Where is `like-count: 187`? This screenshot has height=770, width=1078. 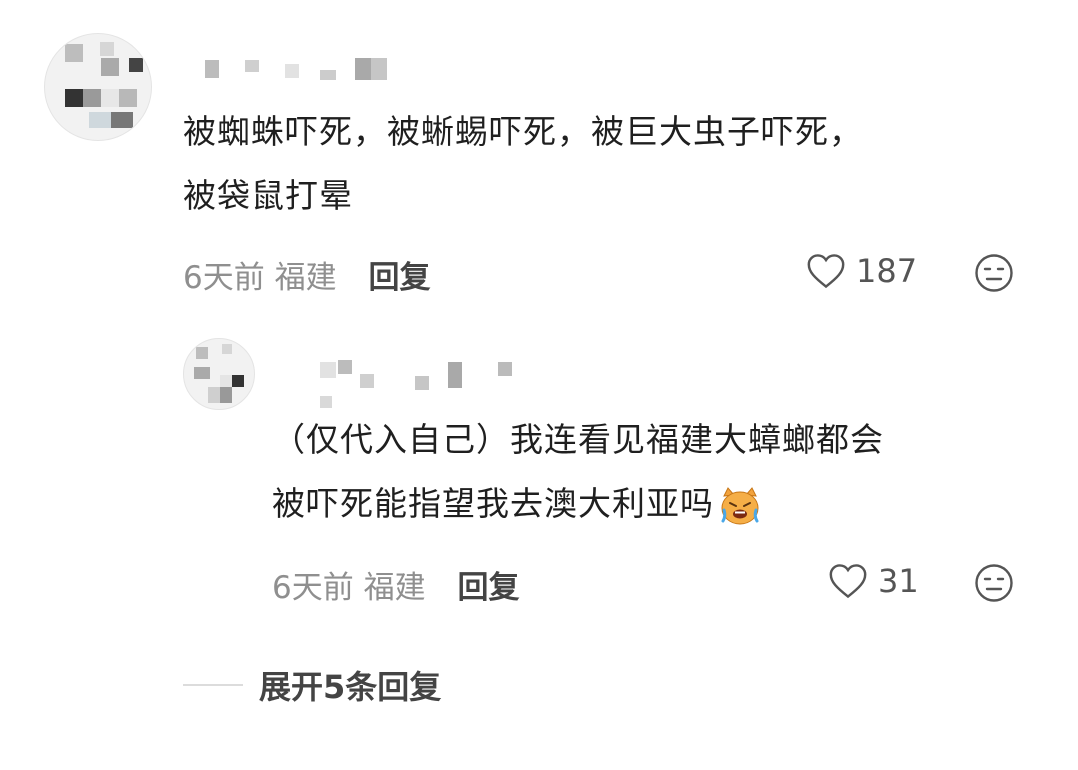 like-count: 187 is located at coordinates (887, 271).